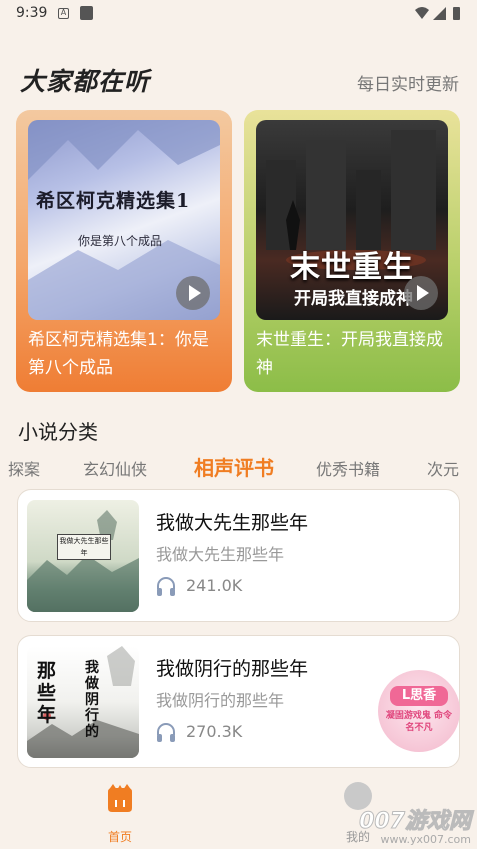  What do you see at coordinates (120, 813) in the screenshot?
I see `nav-home: 首页` at bounding box center [120, 813].